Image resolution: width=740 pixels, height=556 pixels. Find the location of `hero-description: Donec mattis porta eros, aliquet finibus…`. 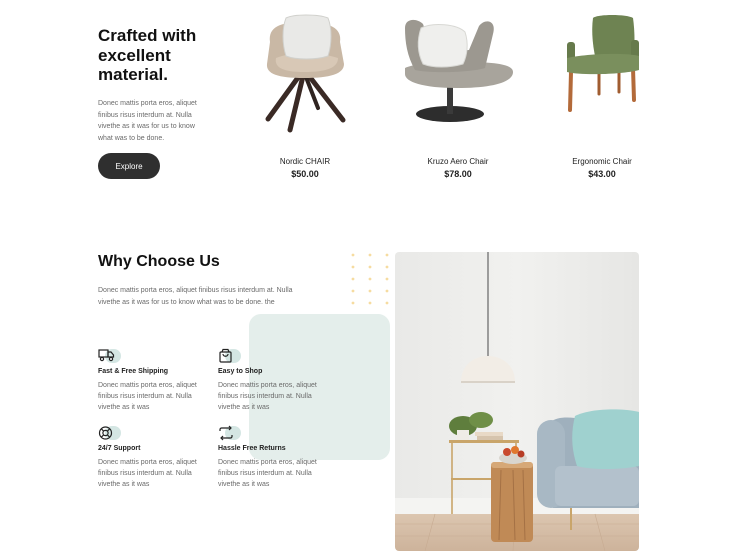

hero-description: Donec mattis porta eros, aliquet finibus… is located at coordinates (147, 121).